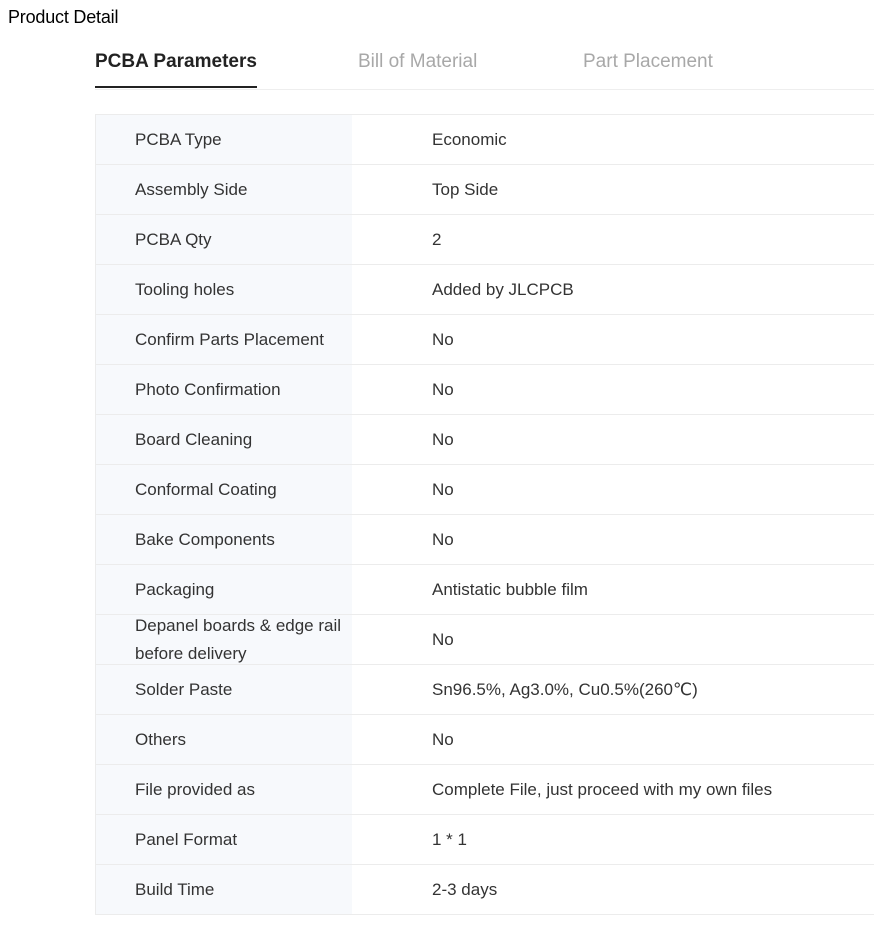 Image resolution: width=874 pixels, height=931 pixels. What do you see at coordinates (223, 439) in the screenshot?
I see `param-label: Board Cleaning` at bounding box center [223, 439].